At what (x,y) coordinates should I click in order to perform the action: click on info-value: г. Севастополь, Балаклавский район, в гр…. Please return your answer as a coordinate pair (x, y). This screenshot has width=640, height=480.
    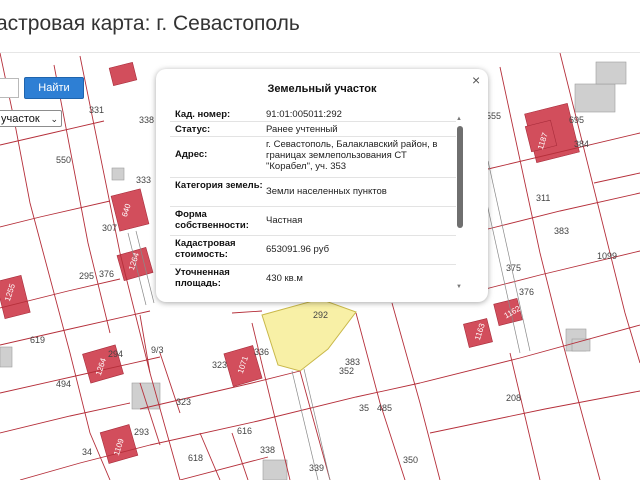
    Looking at the image, I should click on (352, 155).